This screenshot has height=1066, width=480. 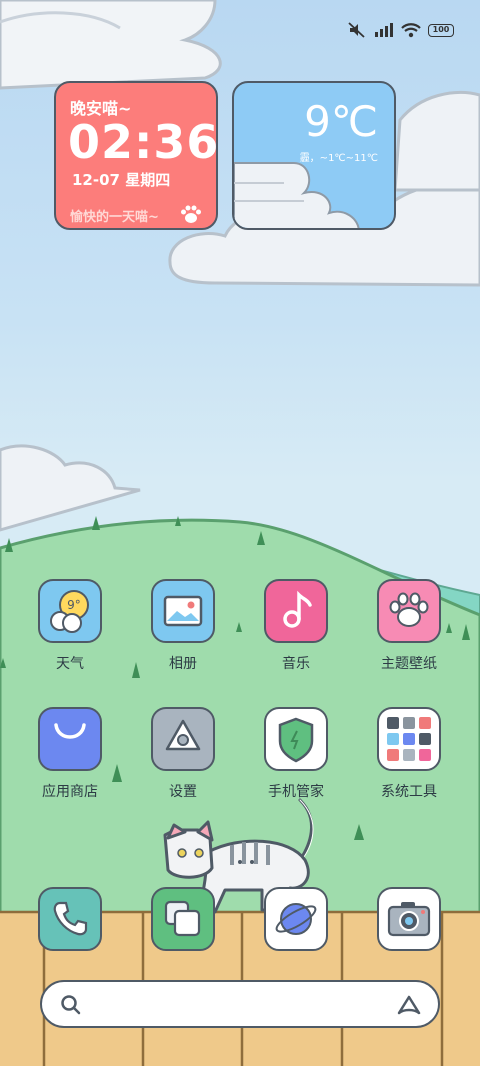 What do you see at coordinates (409, 664) in the screenshot?
I see `app-label: 主题壁纸` at bounding box center [409, 664].